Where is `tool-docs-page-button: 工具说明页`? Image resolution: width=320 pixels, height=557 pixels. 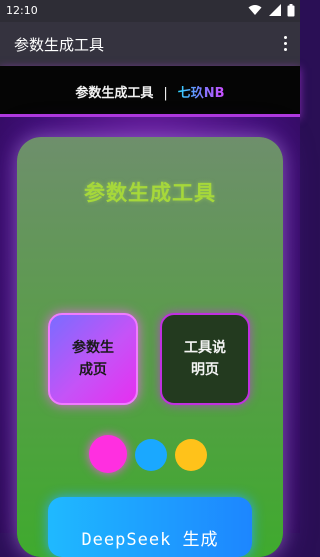 tool-docs-page-button: 工具说明页 is located at coordinates (205, 359).